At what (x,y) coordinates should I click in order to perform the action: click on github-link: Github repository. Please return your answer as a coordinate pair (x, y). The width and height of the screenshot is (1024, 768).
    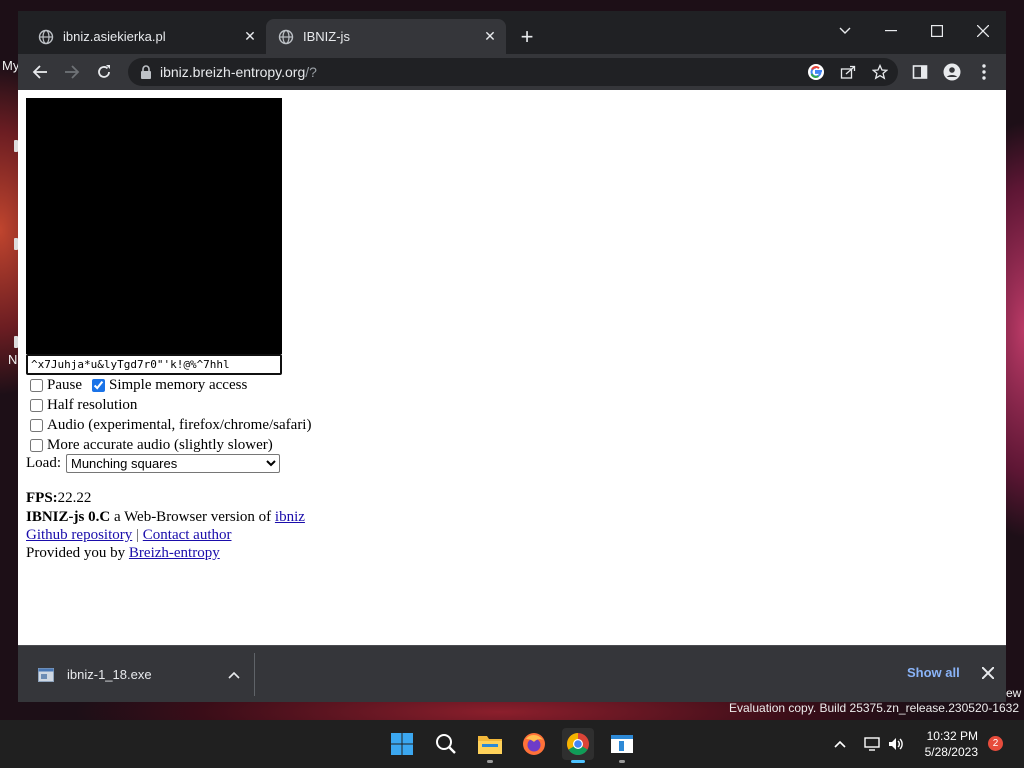
    Looking at the image, I should click on (79, 535).